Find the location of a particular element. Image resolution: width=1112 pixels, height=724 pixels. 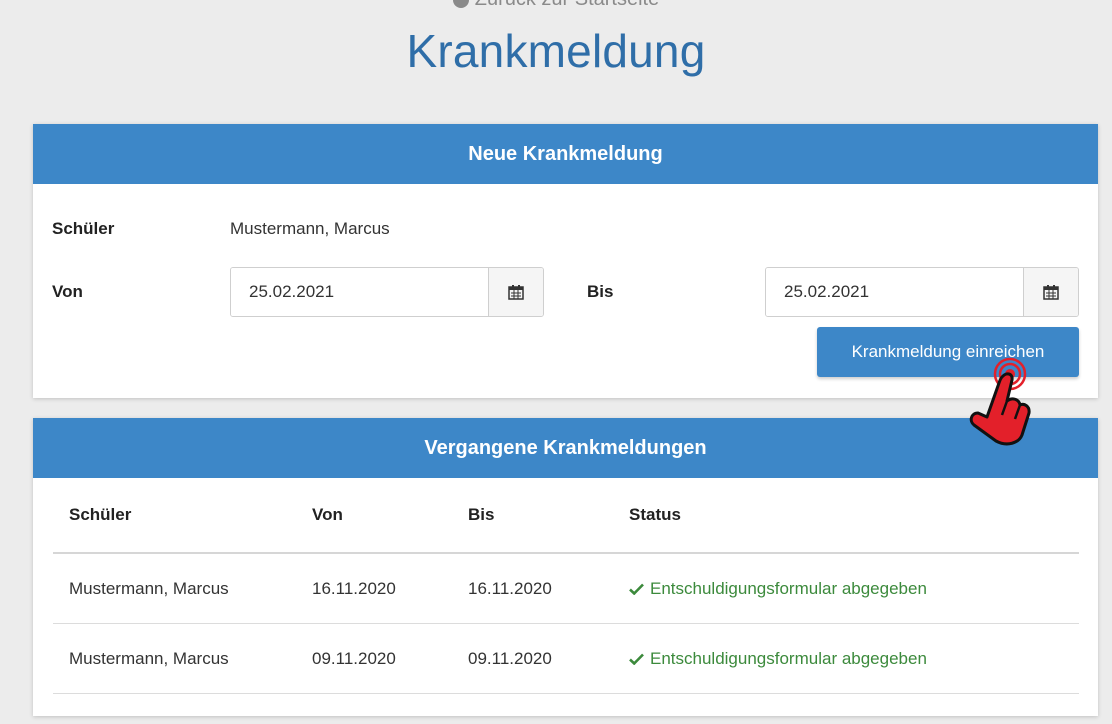

to-date-input is located at coordinates (894, 292).